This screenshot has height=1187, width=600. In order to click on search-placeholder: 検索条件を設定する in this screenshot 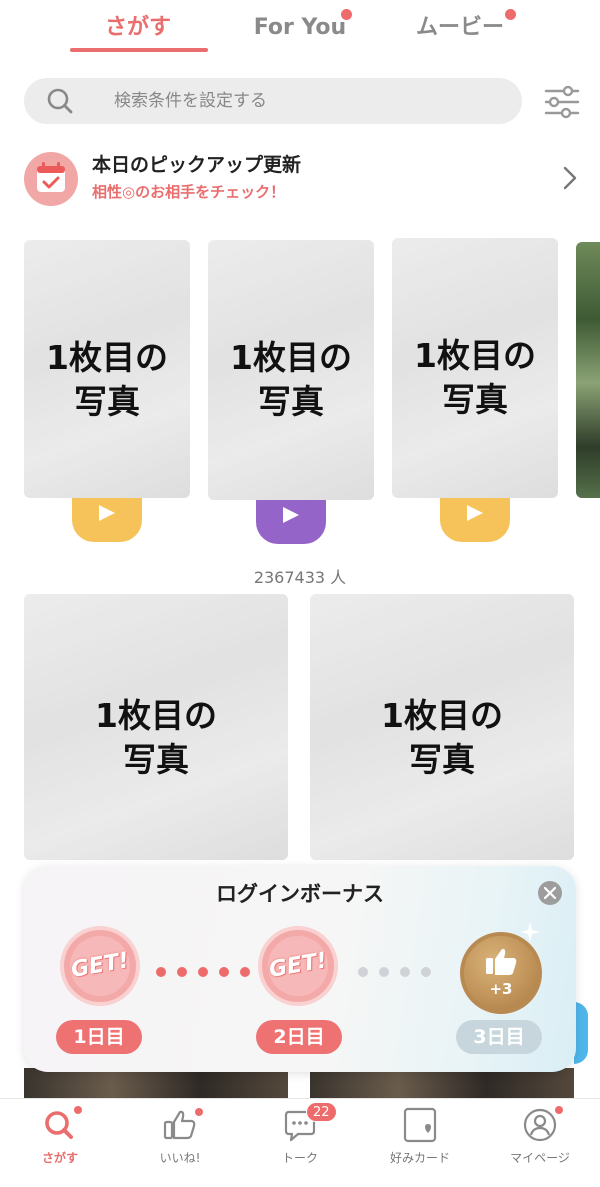, I will do `click(190, 101)`.